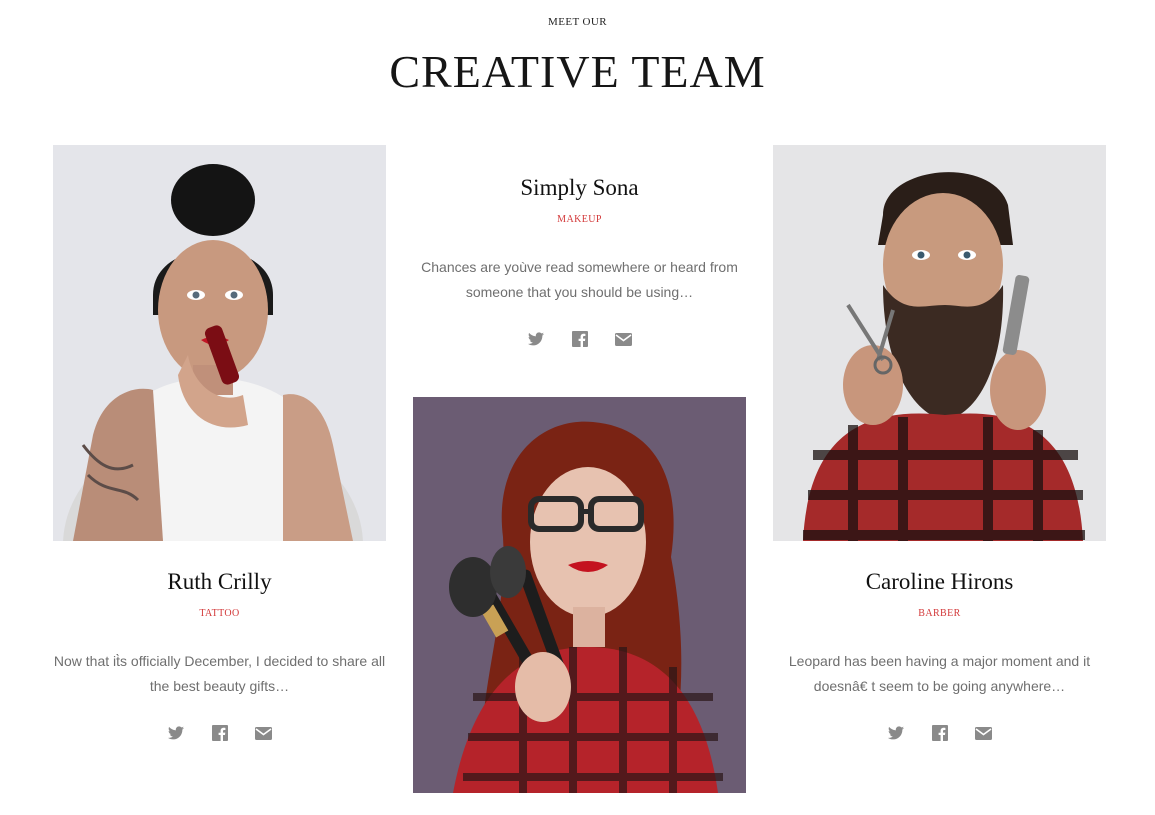 The height and width of the screenshot is (815, 1155). What do you see at coordinates (219, 613) in the screenshot?
I see `member-role: TATTOO` at bounding box center [219, 613].